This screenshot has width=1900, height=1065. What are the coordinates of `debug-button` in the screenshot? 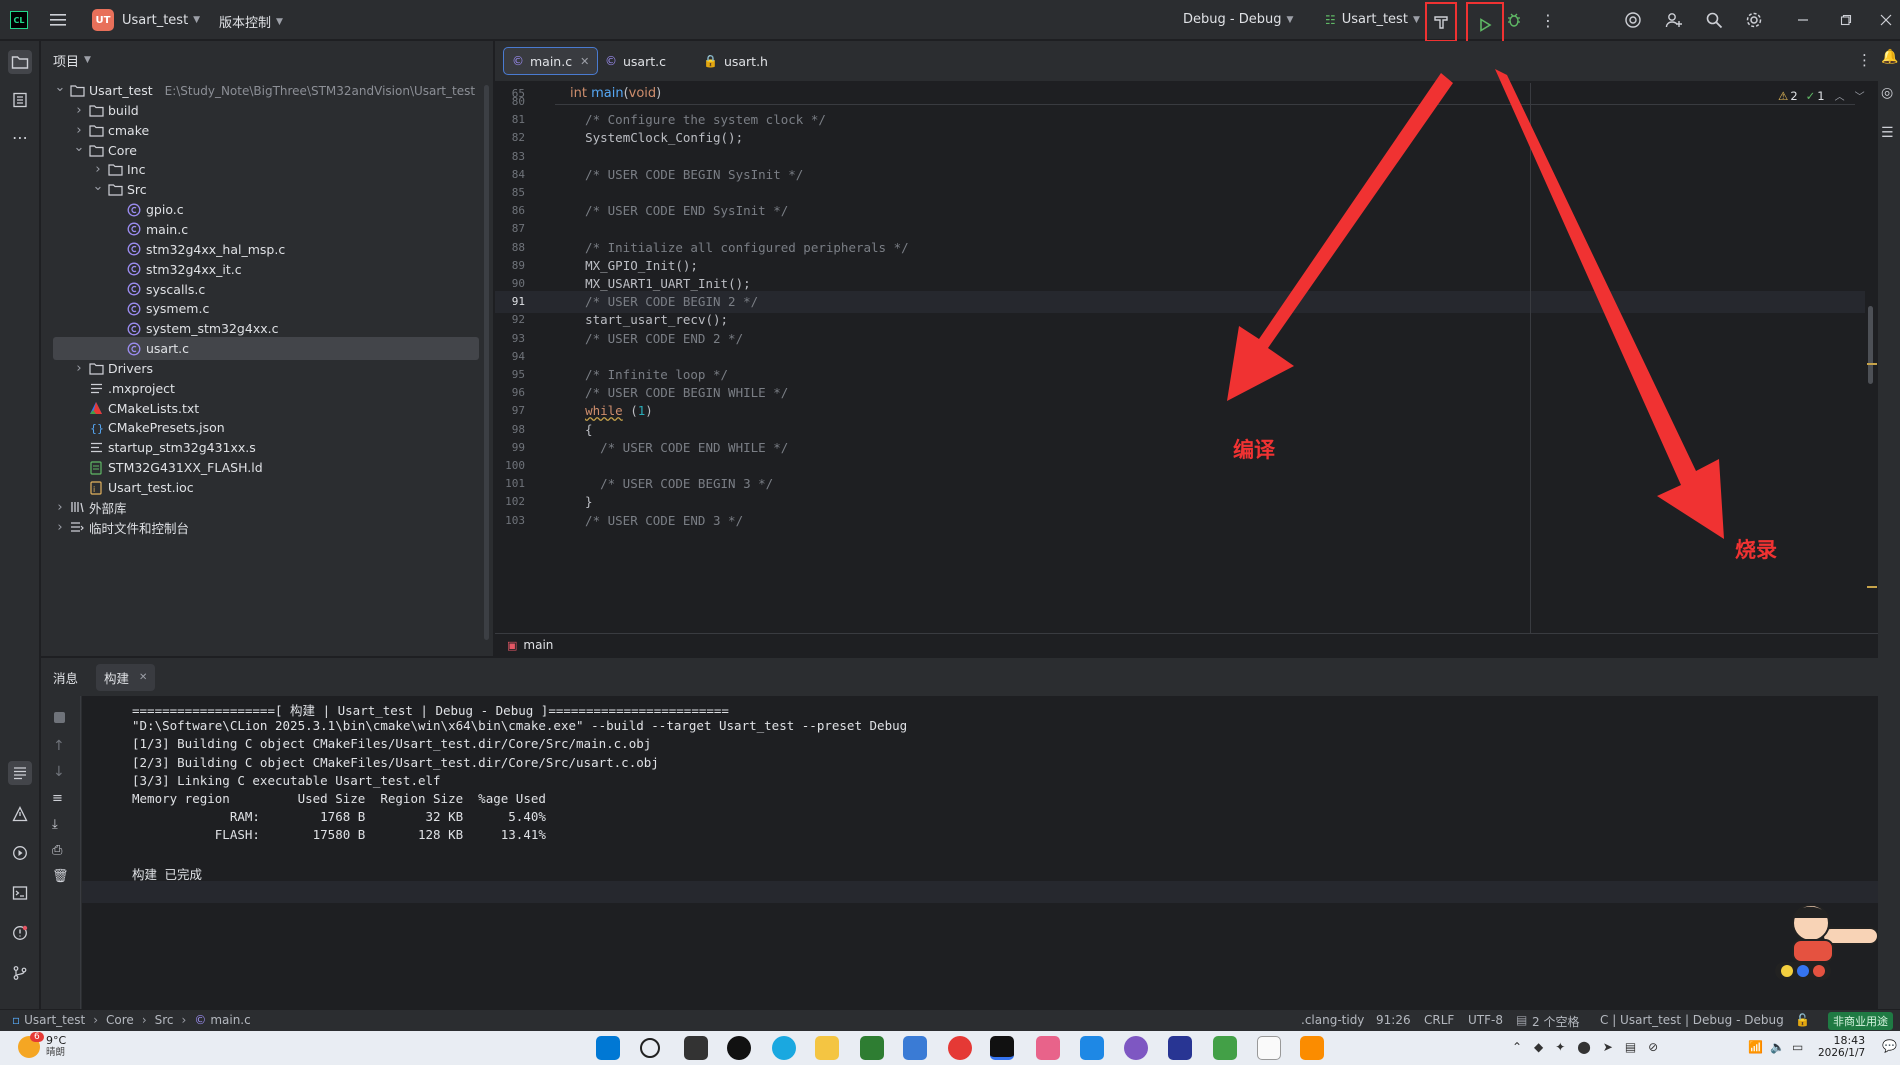 It's located at (1514, 20).